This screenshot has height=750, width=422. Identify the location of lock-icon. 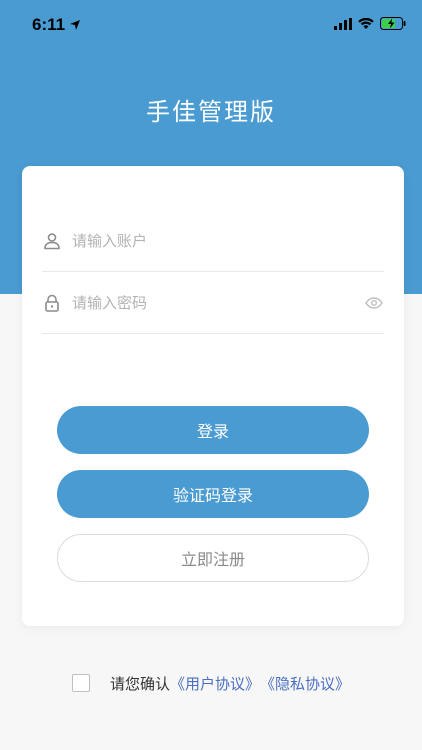
(52, 303).